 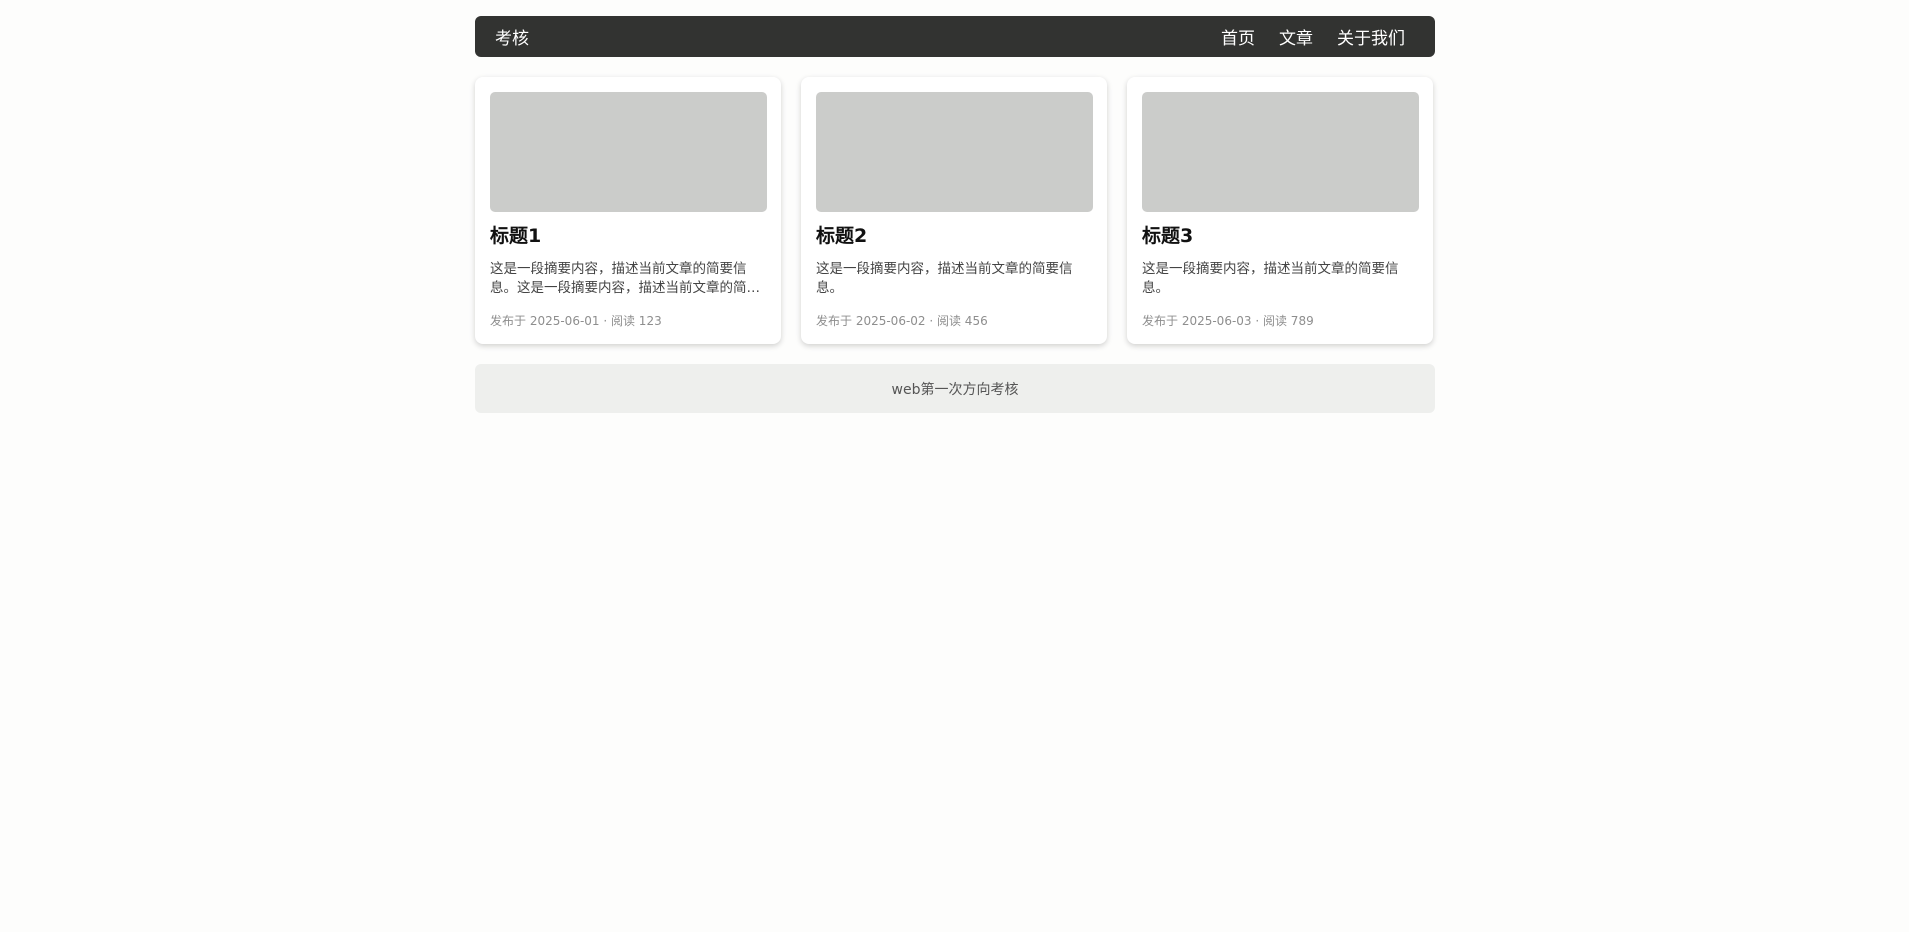 I want to click on nav-link-home: 首页, so click(x=1238, y=36).